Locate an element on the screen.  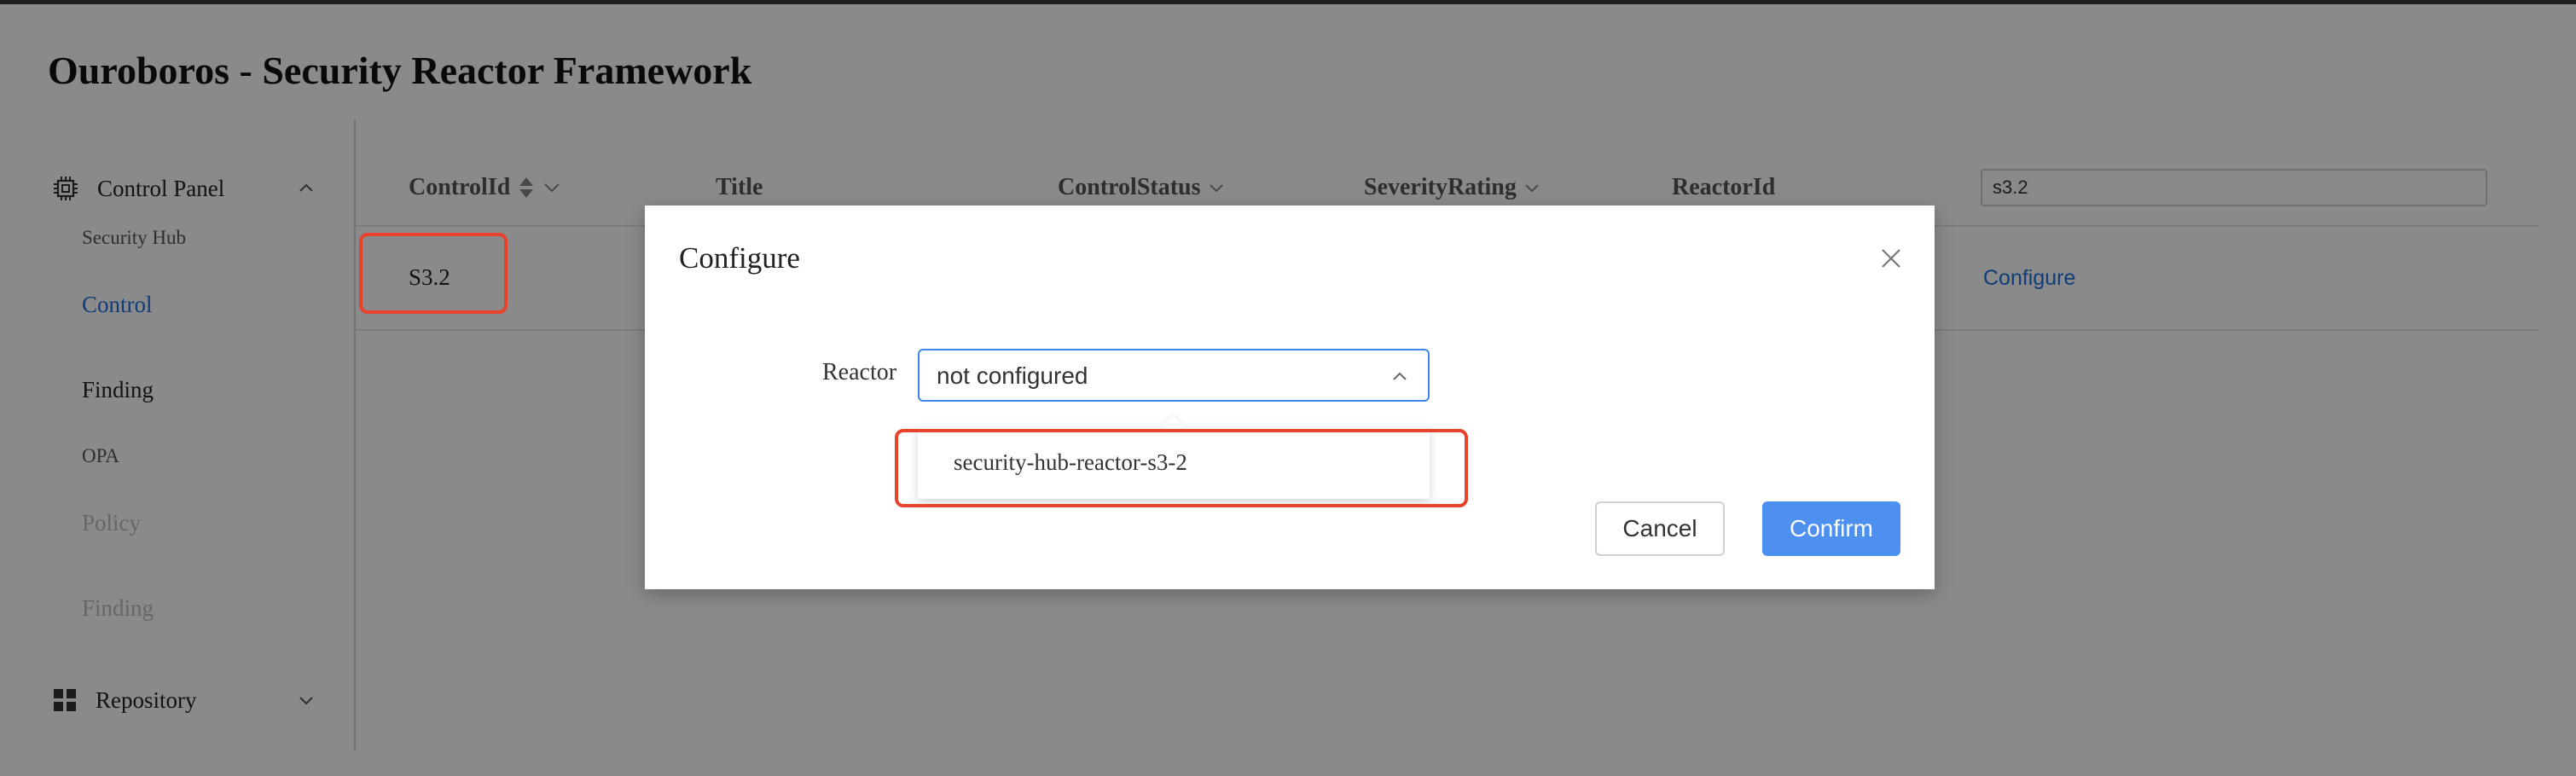
reactor-select: not configured is located at coordinates (1174, 375).